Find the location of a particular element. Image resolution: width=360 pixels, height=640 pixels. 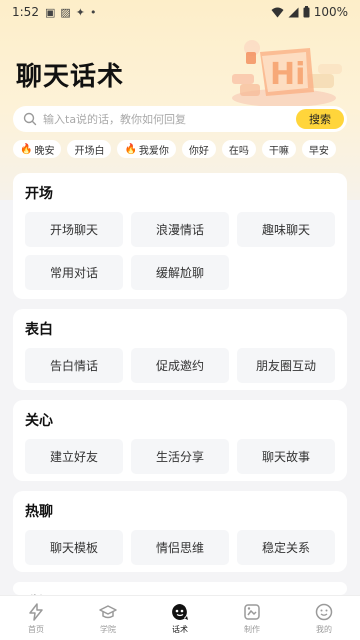

nav-label: 我的 is located at coordinates (324, 629).